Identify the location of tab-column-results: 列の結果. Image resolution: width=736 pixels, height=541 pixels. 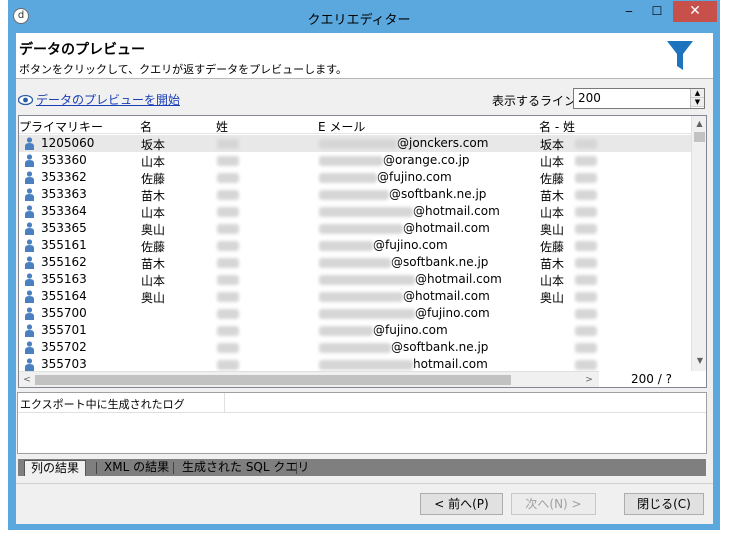
(55, 468).